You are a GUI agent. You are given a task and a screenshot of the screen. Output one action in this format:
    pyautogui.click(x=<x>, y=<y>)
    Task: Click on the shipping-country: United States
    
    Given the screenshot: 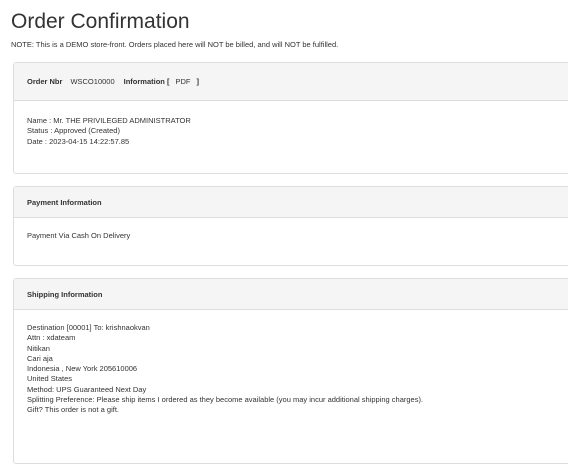 What is the action you would take?
    pyautogui.click(x=50, y=379)
    